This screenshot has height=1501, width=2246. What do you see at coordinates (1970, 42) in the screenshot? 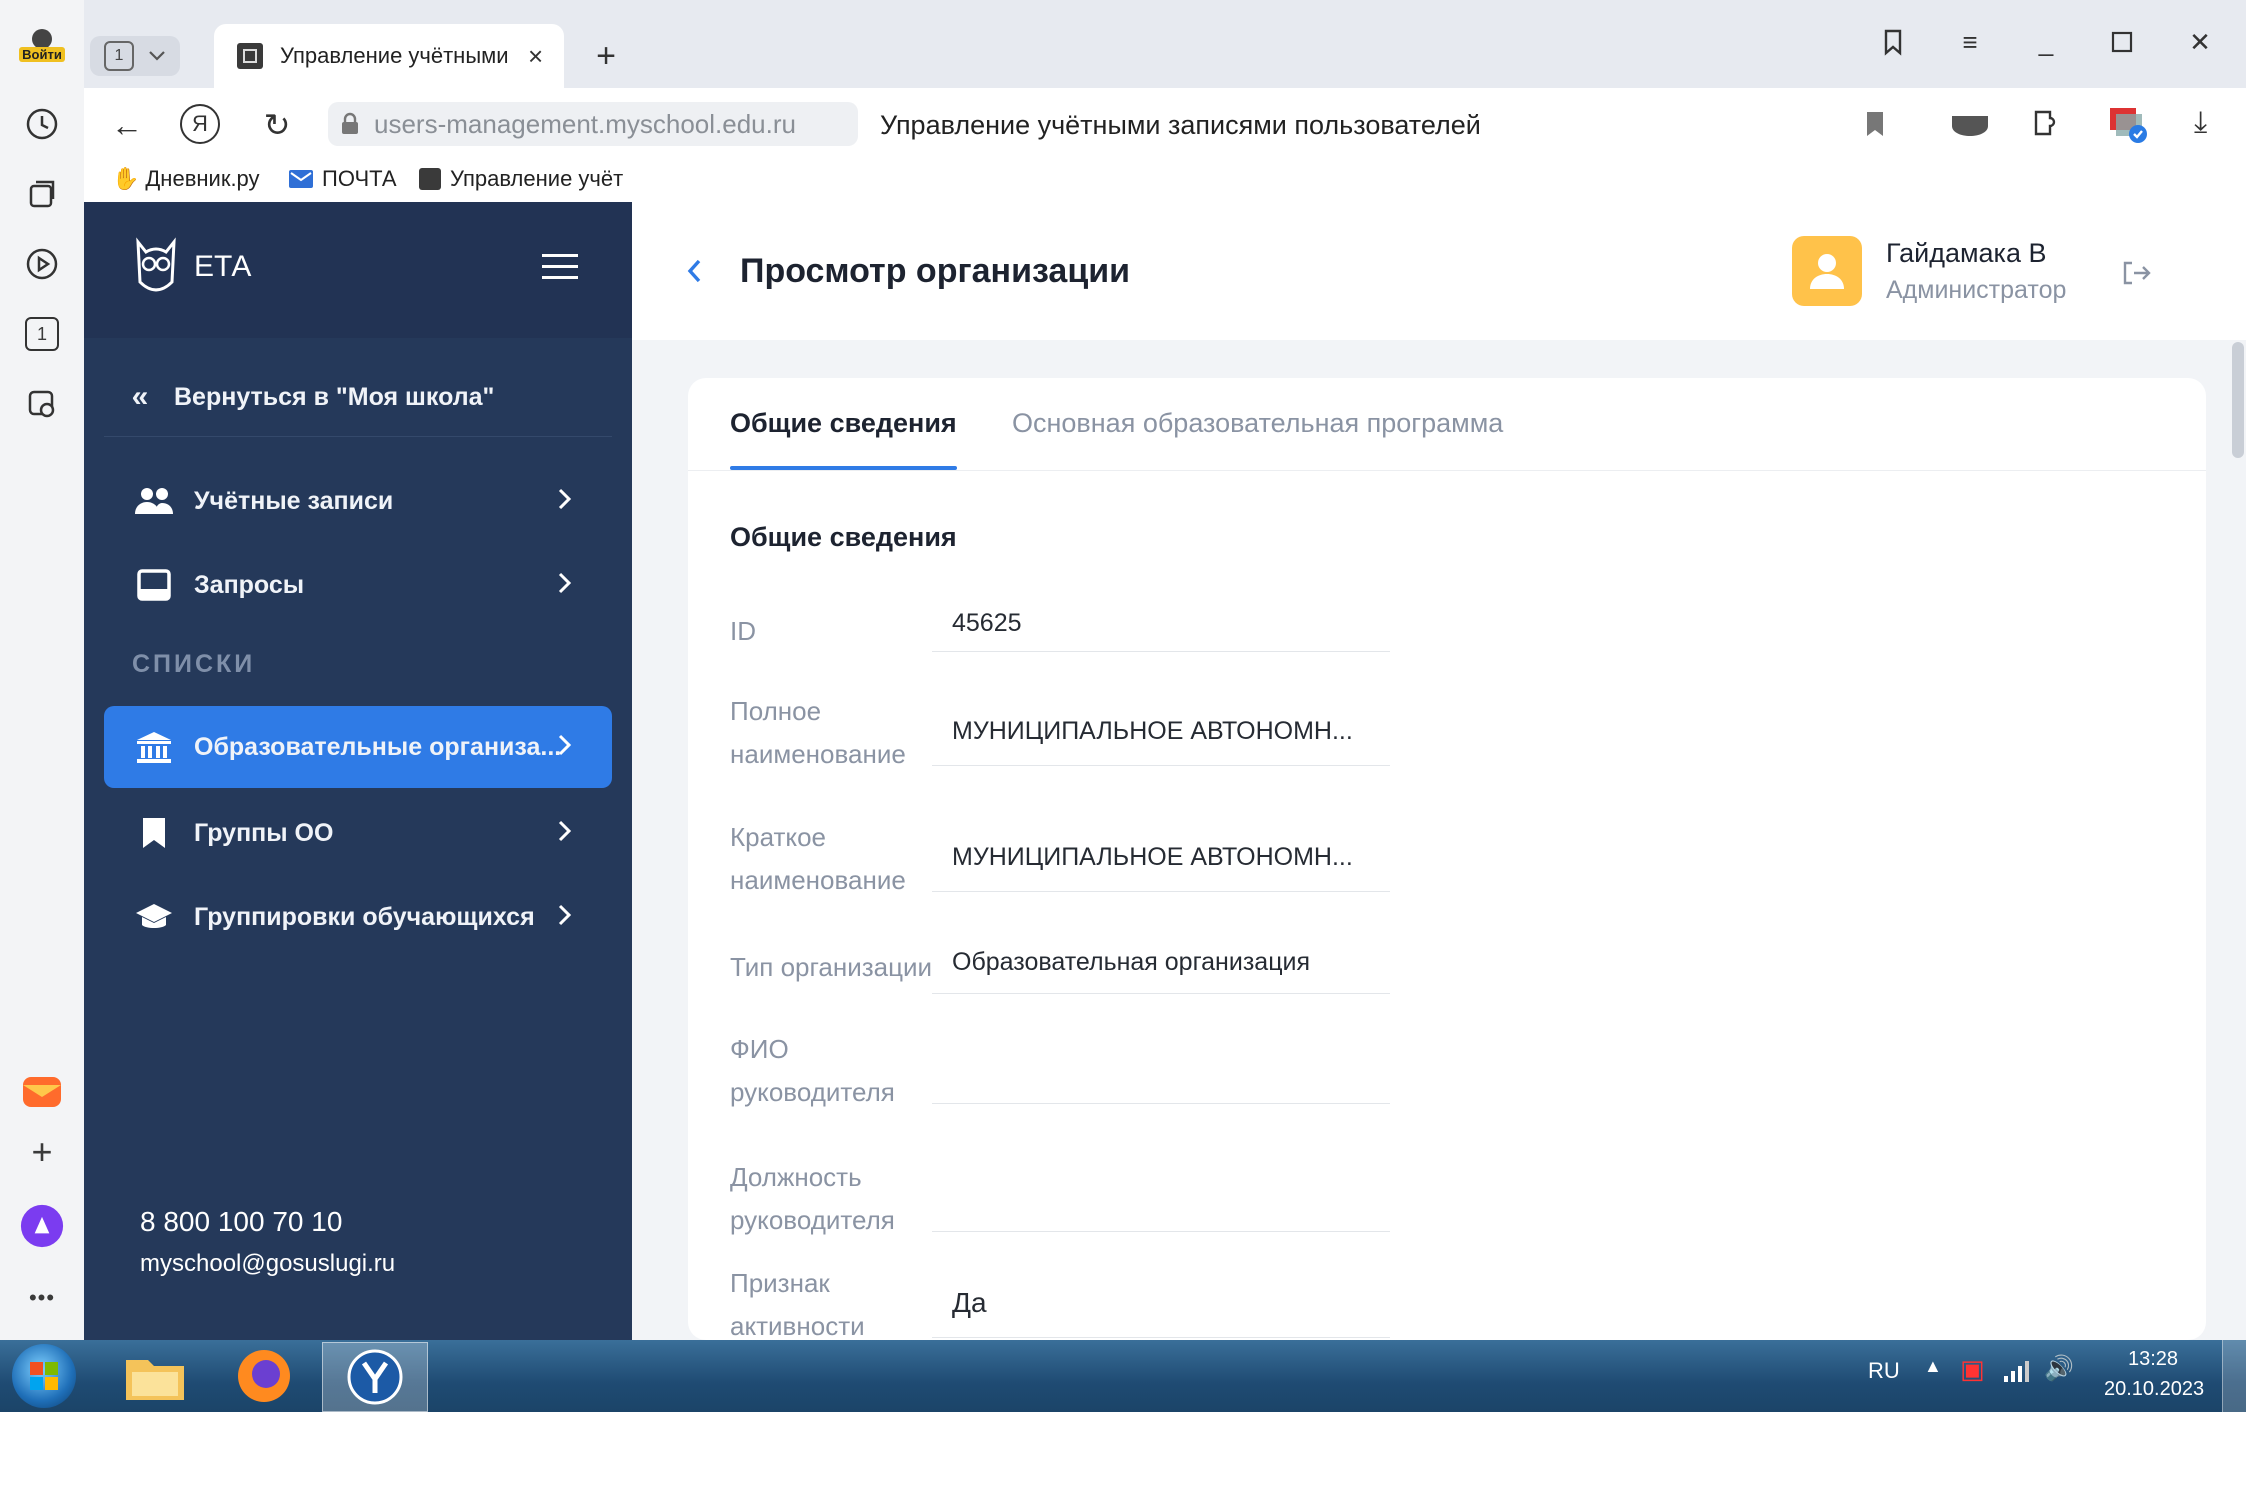
I see `menu-icon: ≡` at bounding box center [1970, 42].